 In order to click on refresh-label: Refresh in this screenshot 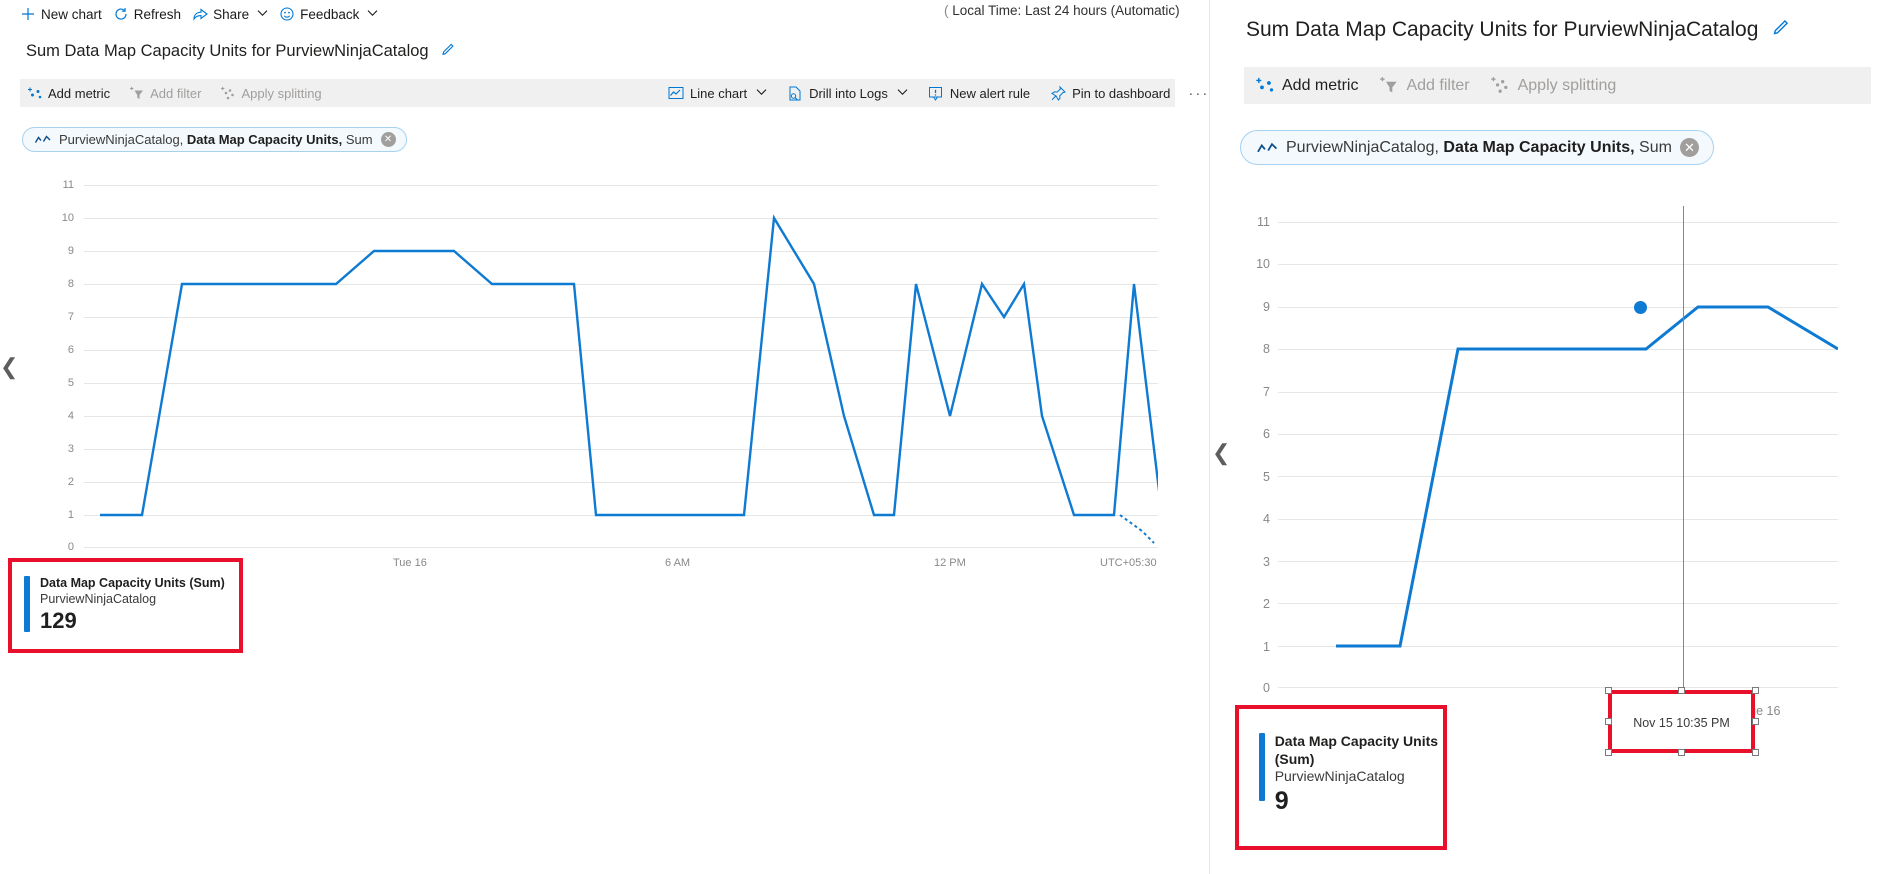, I will do `click(157, 14)`.